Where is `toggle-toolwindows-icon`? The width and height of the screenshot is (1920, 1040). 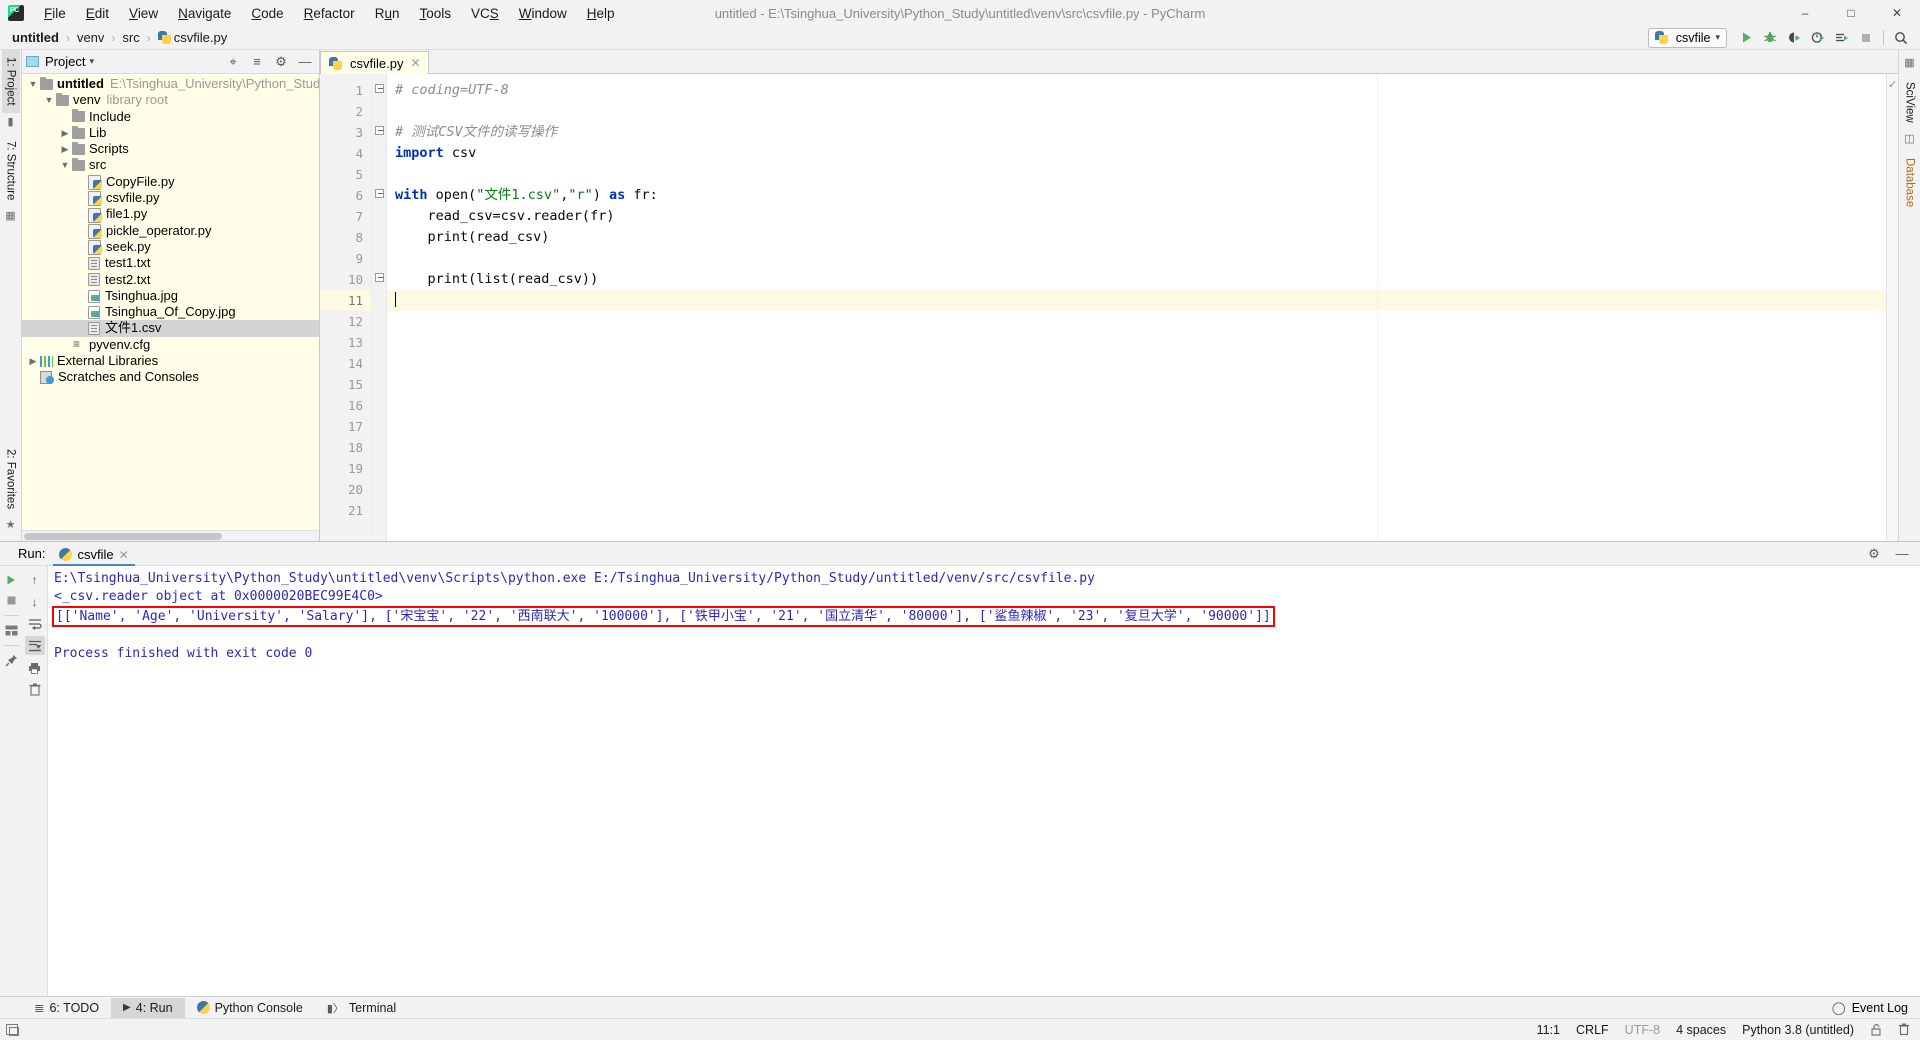 toggle-toolwindows-icon is located at coordinates (12, 1030).